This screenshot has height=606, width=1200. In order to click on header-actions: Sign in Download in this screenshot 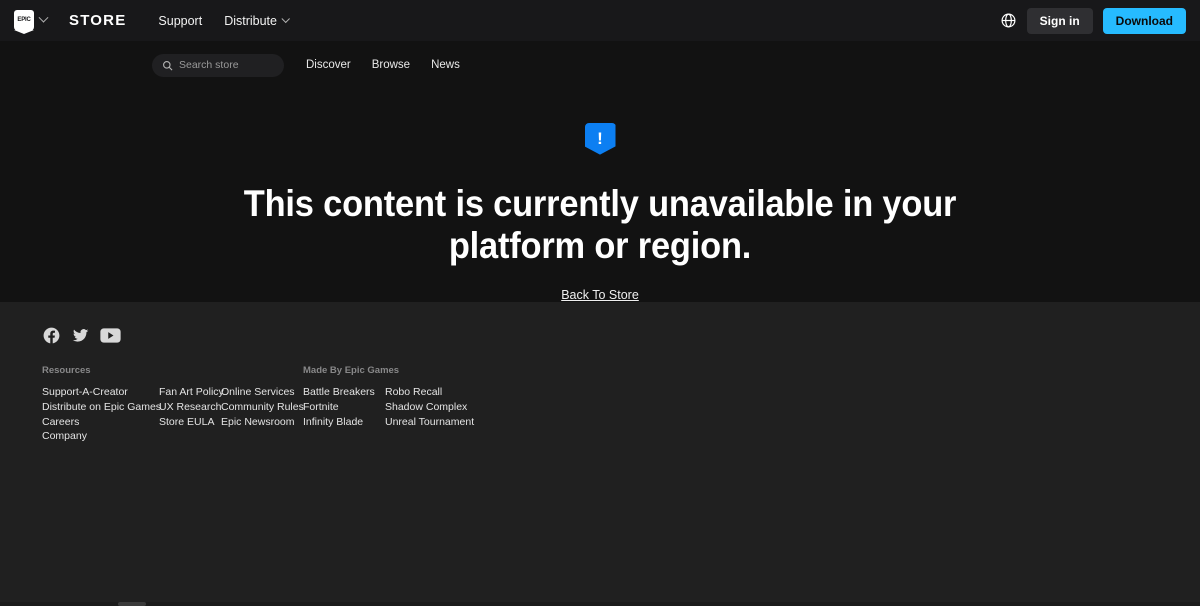, I will do `click(1093, 20)`.